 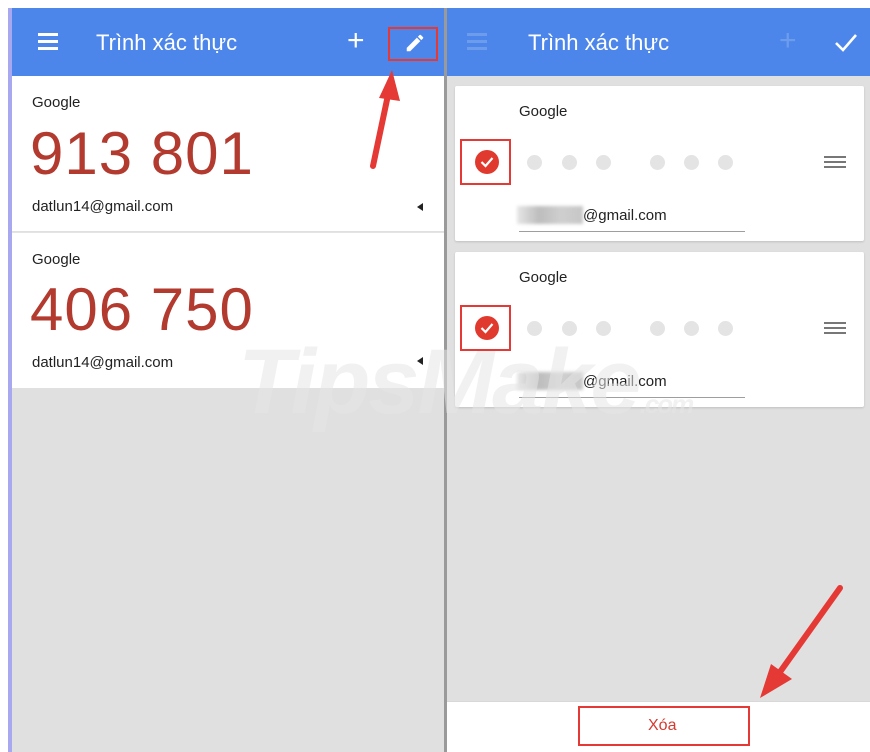 I want to click on arrow-to-delete, so click(x=801, y=641).